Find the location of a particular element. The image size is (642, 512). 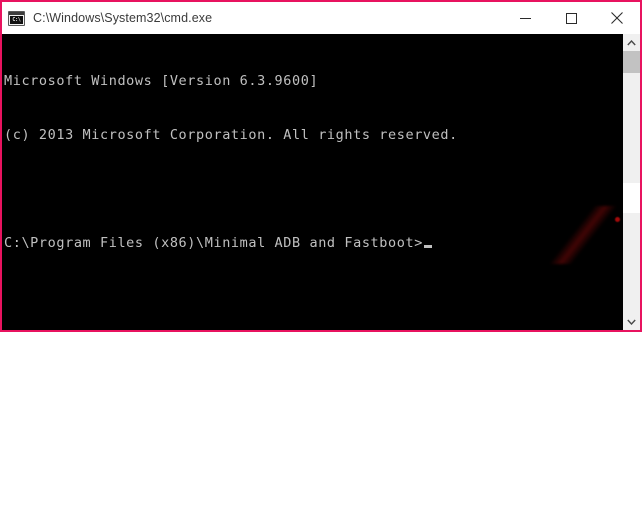

scroll-down-arrow-icon is located at coordinates (631, 322).